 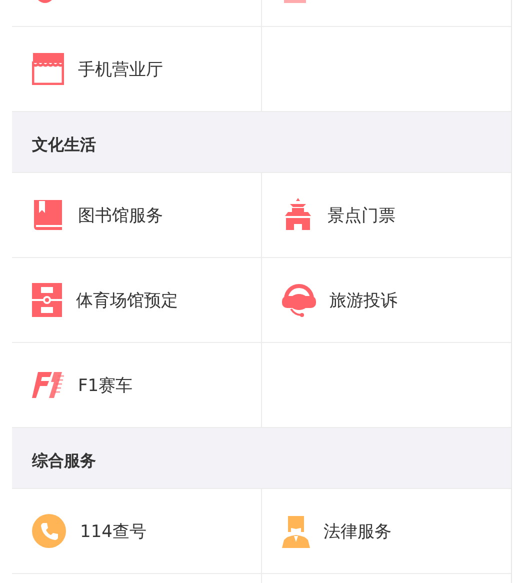 What do you see at coordinates (64, 145) in the screenshot?
I see `section-title: 文化生活` at bounding box center [64, 145].